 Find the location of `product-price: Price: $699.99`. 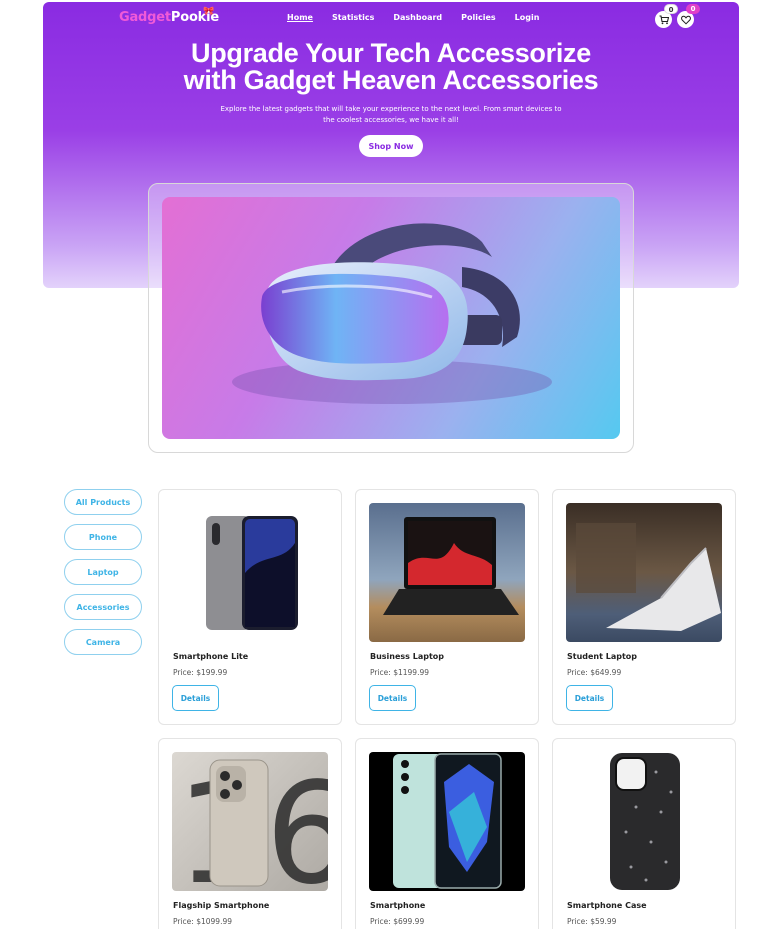

product-price: Price: $699.99 is located at coordinates (397, 921).